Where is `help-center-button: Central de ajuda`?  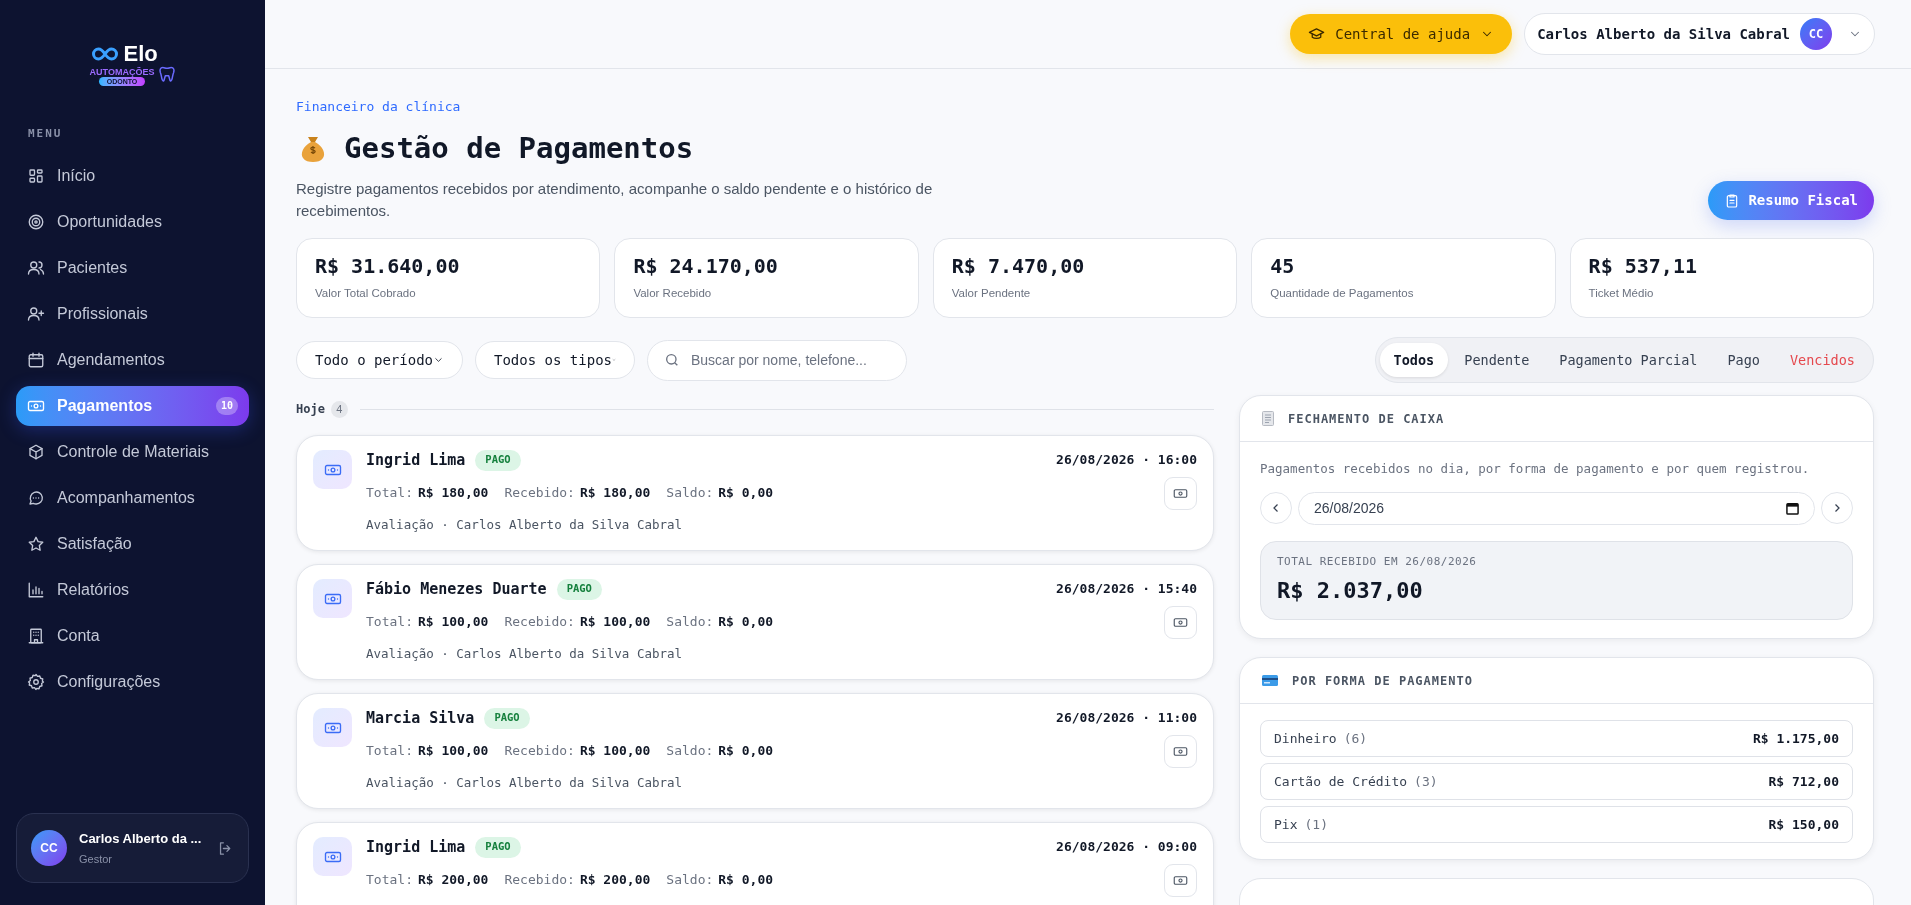 help-center-button: Central de ajuda is located at coordinates (1401, 34).